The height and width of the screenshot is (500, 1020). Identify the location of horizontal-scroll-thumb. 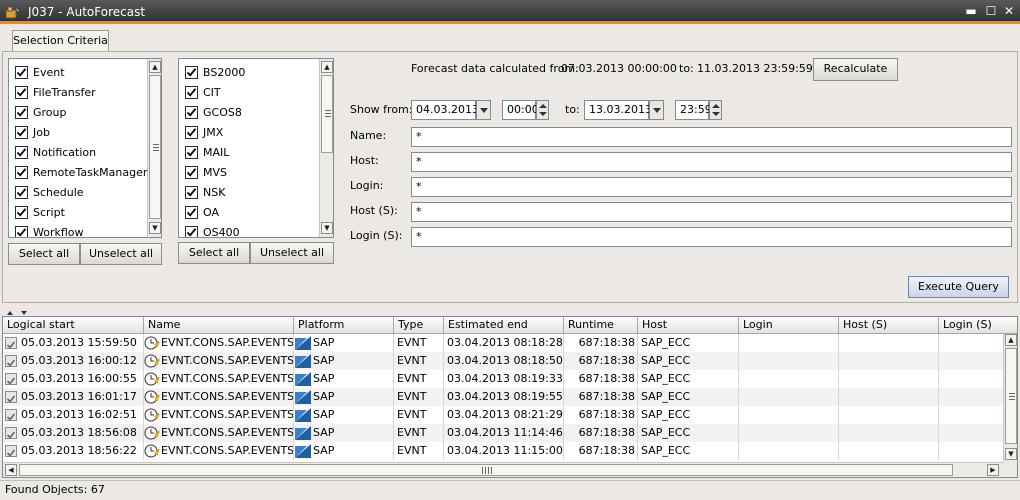
(486, 470).